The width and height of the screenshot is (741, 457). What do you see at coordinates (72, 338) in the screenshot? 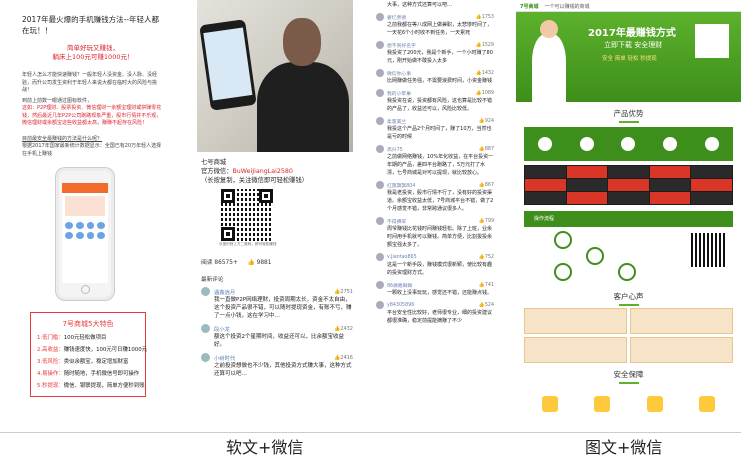
I see `feature-item: 1.低门槛：100元轻松做项目` at bounding box center [72, 338].